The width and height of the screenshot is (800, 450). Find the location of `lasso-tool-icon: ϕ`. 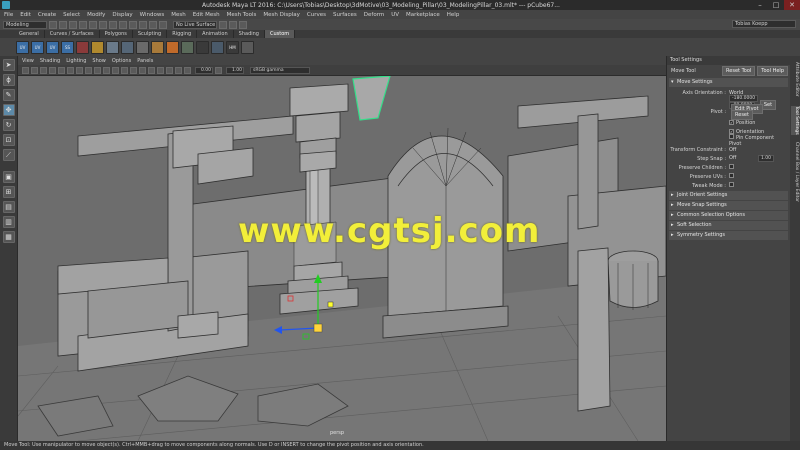

lasso-tool-icon: ϕ is located at coordinates (8, 80).